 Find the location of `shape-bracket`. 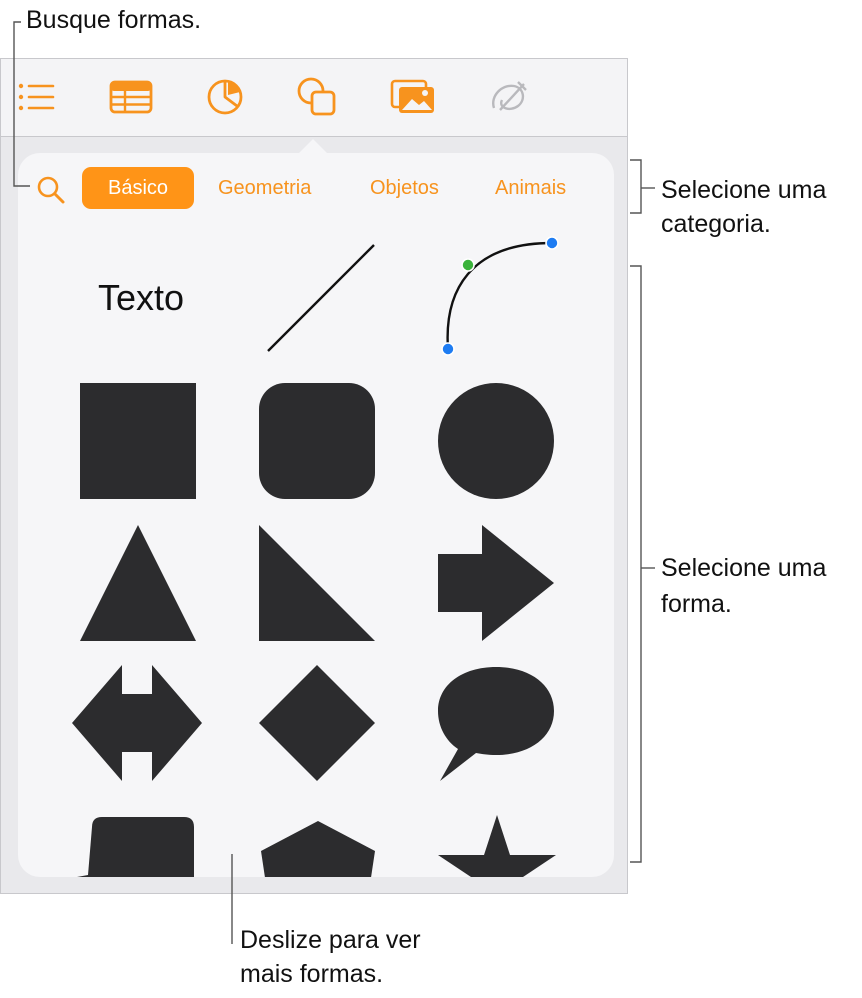

shape-bracket is located at coordinates (636, 564).